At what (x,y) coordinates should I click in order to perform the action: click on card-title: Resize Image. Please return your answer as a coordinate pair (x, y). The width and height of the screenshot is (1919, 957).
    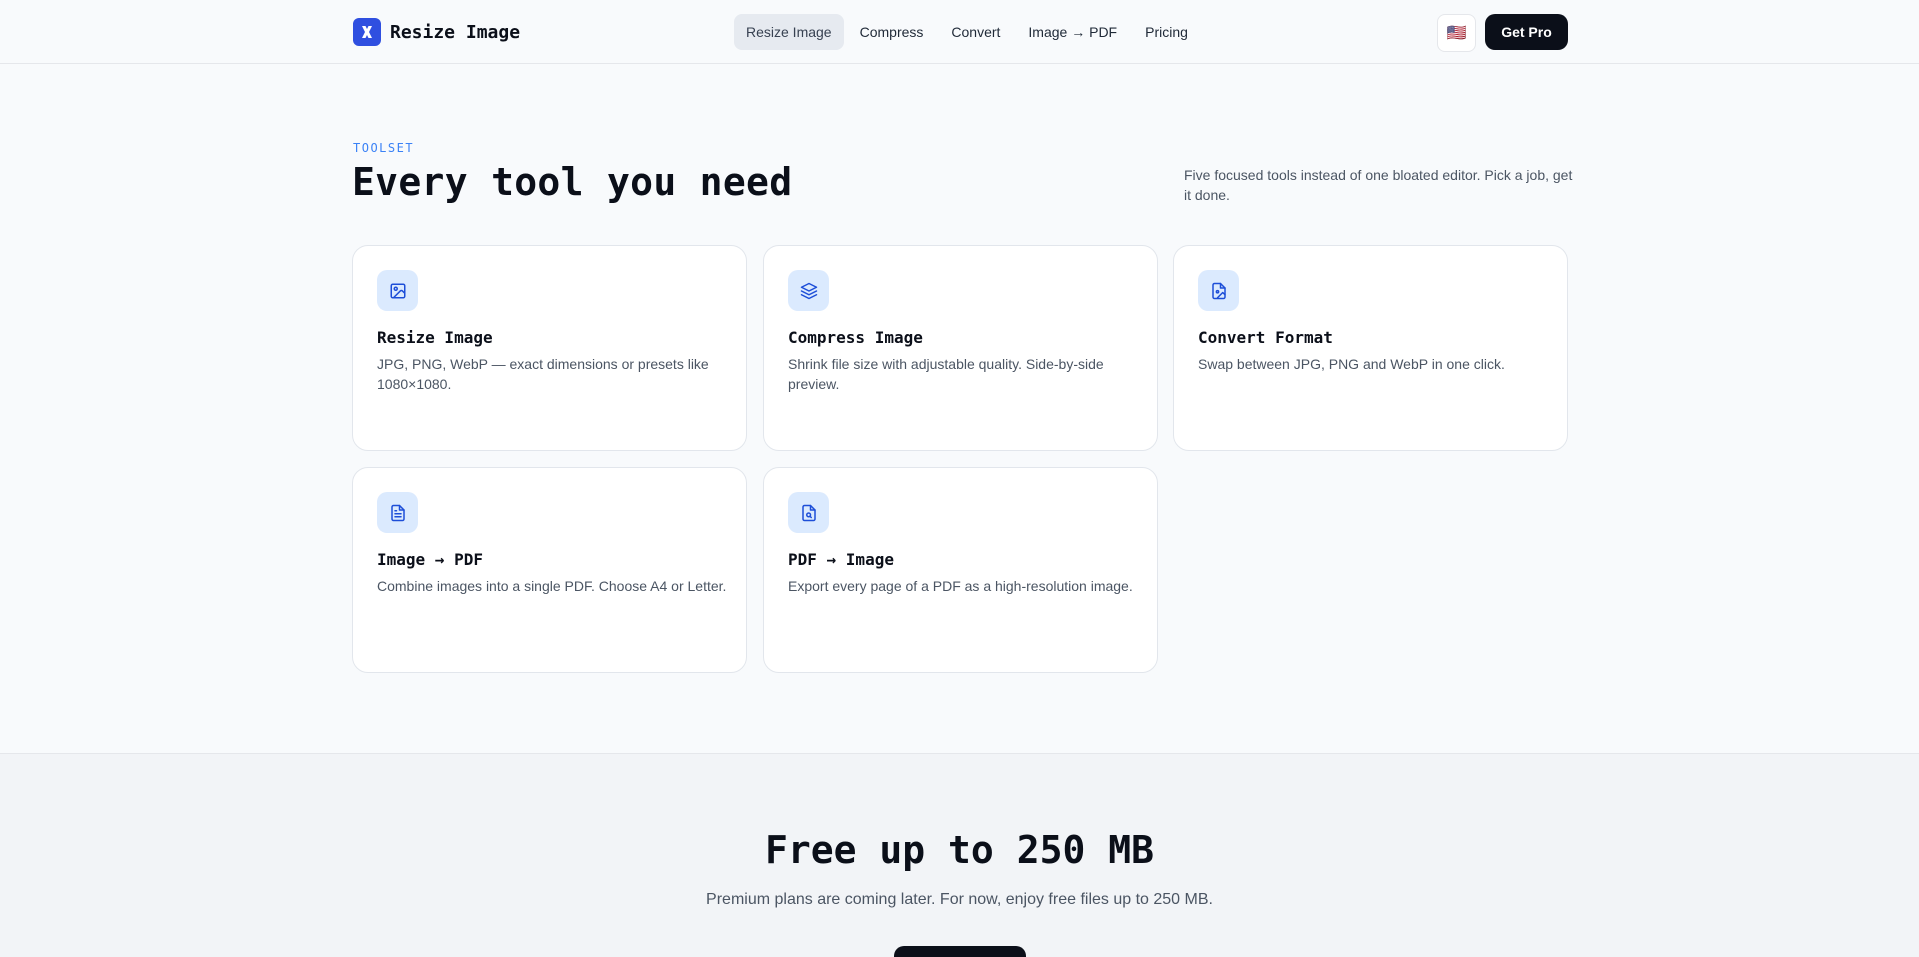
    Looking at the image, I should click on (435, 337).